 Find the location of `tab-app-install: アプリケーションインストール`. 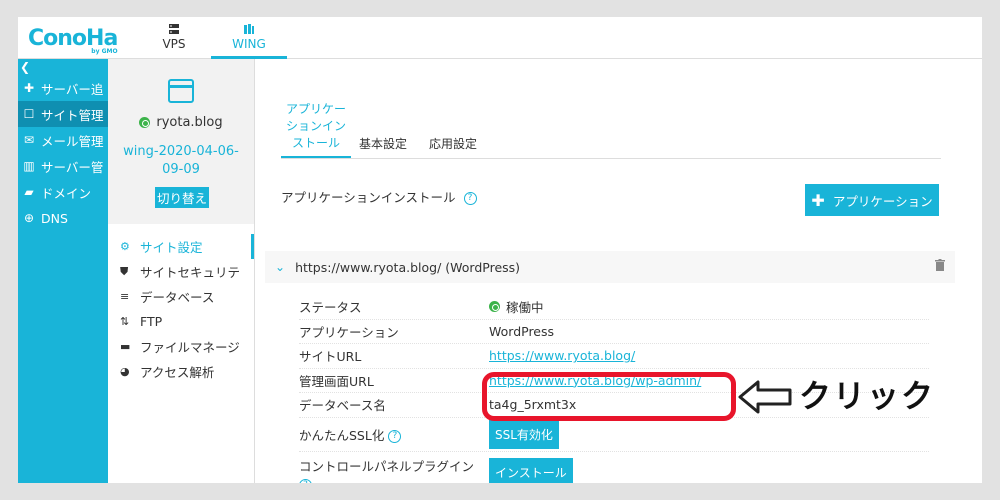

tab-app-install: アプリケーションインストール is located at coordinates (316, 129).